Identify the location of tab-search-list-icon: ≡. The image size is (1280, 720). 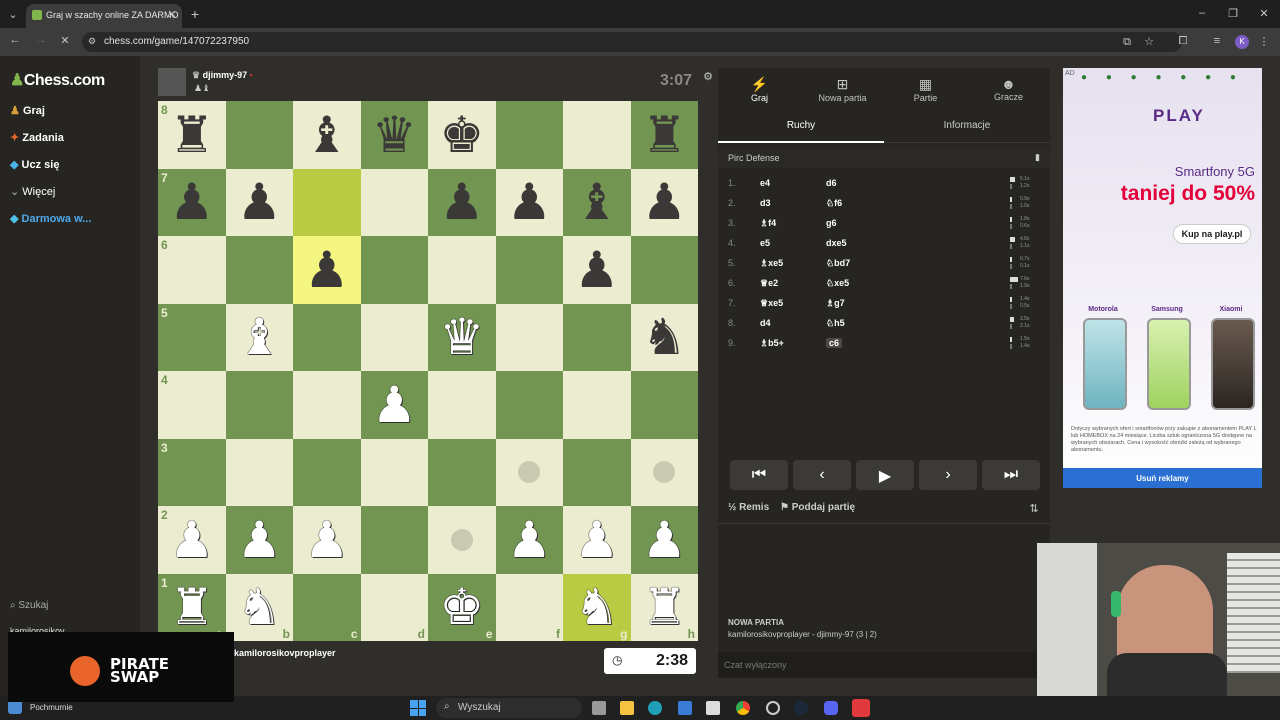
(1217, 41).